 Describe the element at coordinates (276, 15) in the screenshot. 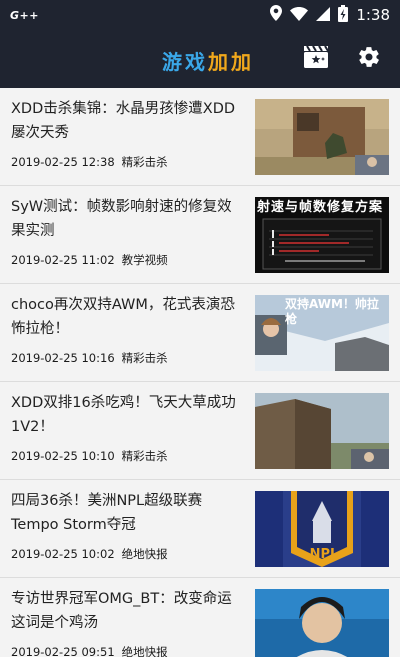

I see `location-icon` at that location.